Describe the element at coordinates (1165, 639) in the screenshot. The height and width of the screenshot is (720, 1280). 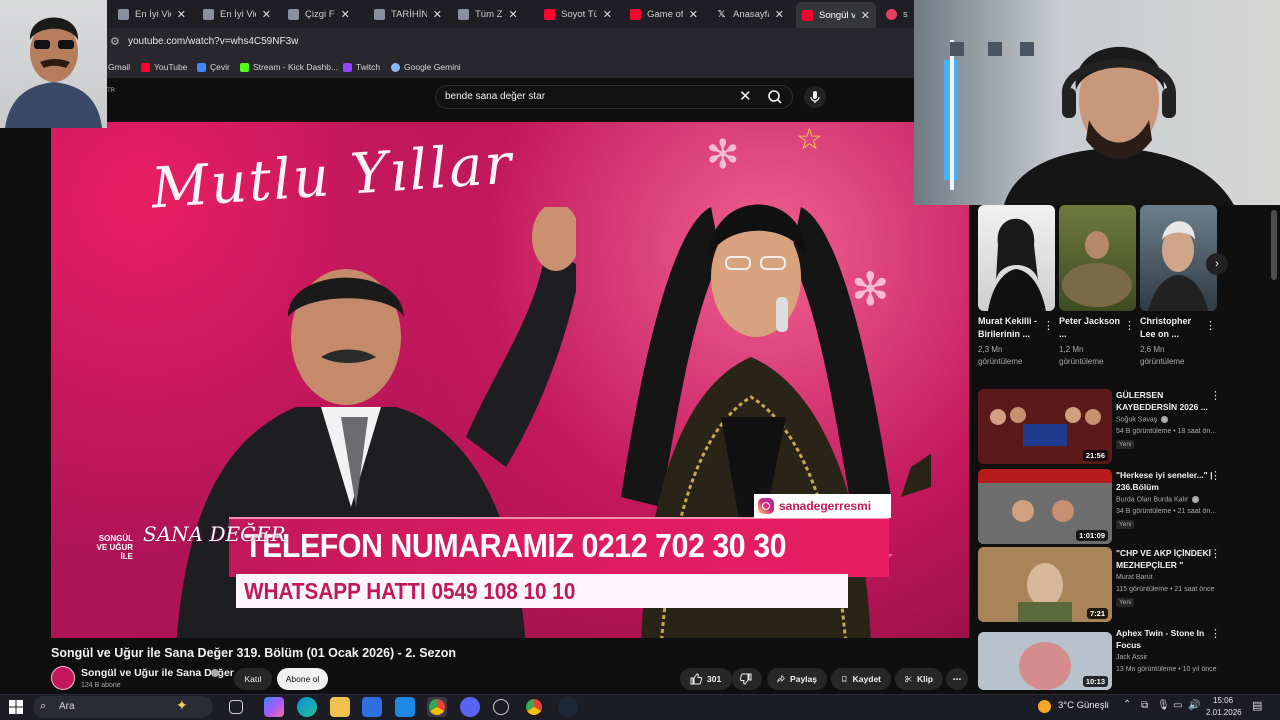
I see `recommendation-title: Aphex Twin - Stone In Focus` at that location.